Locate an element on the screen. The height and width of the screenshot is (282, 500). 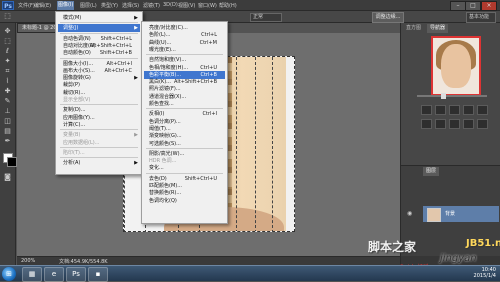
clock-date: 2015/1/4 is located at coordinates (484, 276).